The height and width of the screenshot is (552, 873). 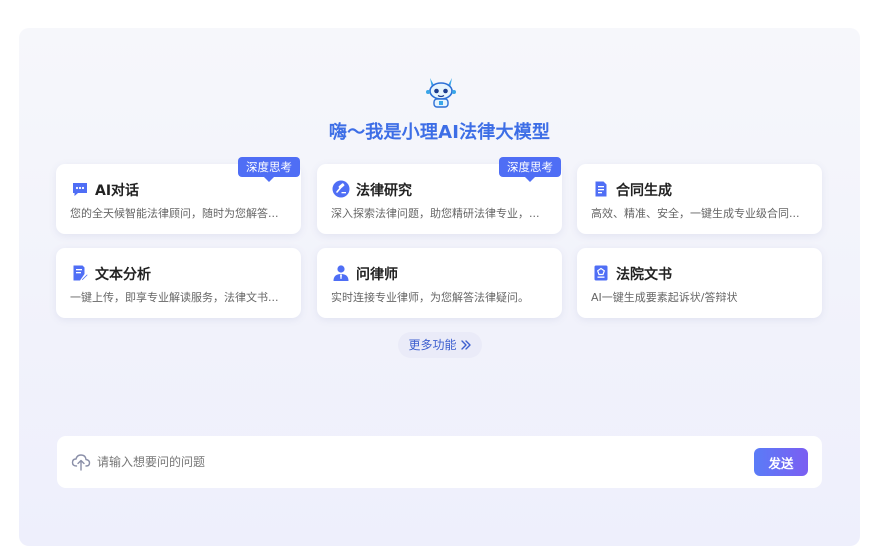 I want to click on question-input, so click(x=397, y=462).